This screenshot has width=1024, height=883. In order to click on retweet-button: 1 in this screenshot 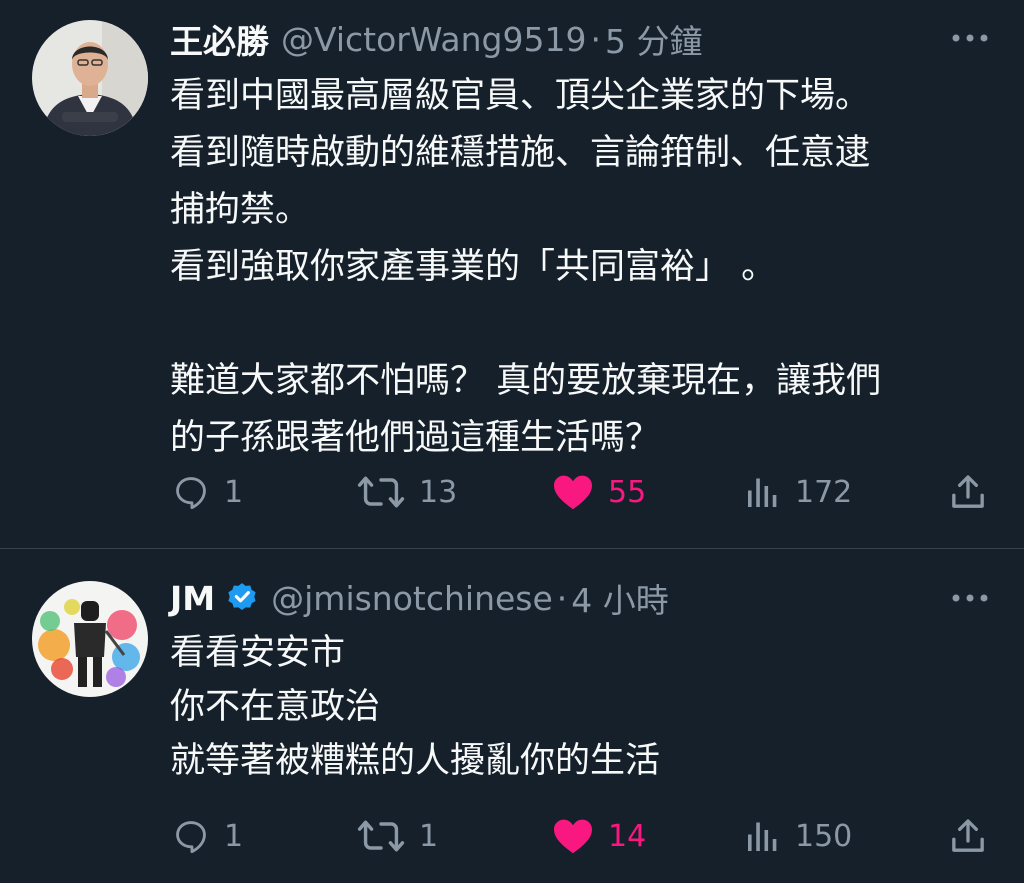, I will do `click(397, 836)`.